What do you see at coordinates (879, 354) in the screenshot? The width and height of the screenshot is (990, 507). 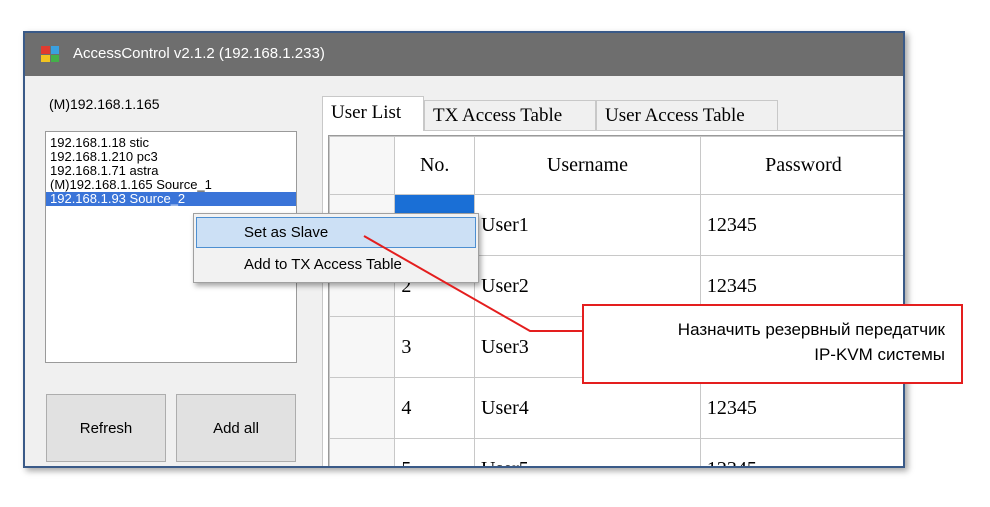 I see `callout-line-2: IP-KVM системы` at bounding box center [879, 354].